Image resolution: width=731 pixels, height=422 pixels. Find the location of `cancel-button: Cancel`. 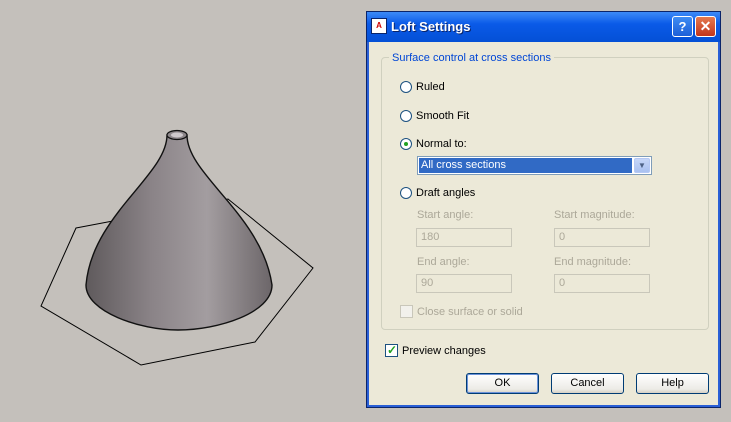

cancel-button: Cancel is located at coordinates (587, 383).